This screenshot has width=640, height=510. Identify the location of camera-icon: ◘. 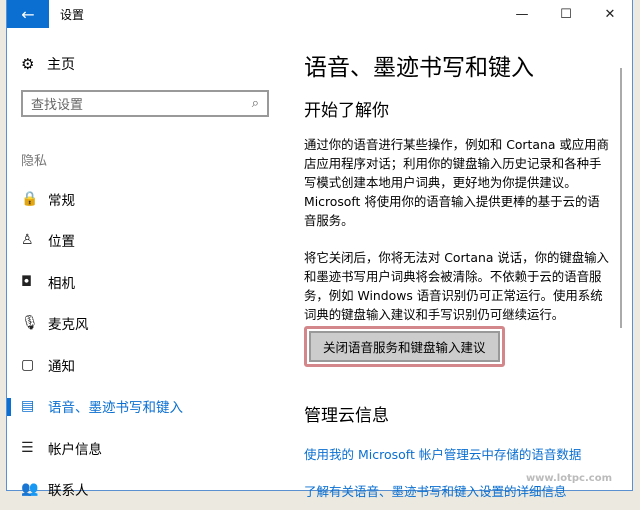
(34, 282).